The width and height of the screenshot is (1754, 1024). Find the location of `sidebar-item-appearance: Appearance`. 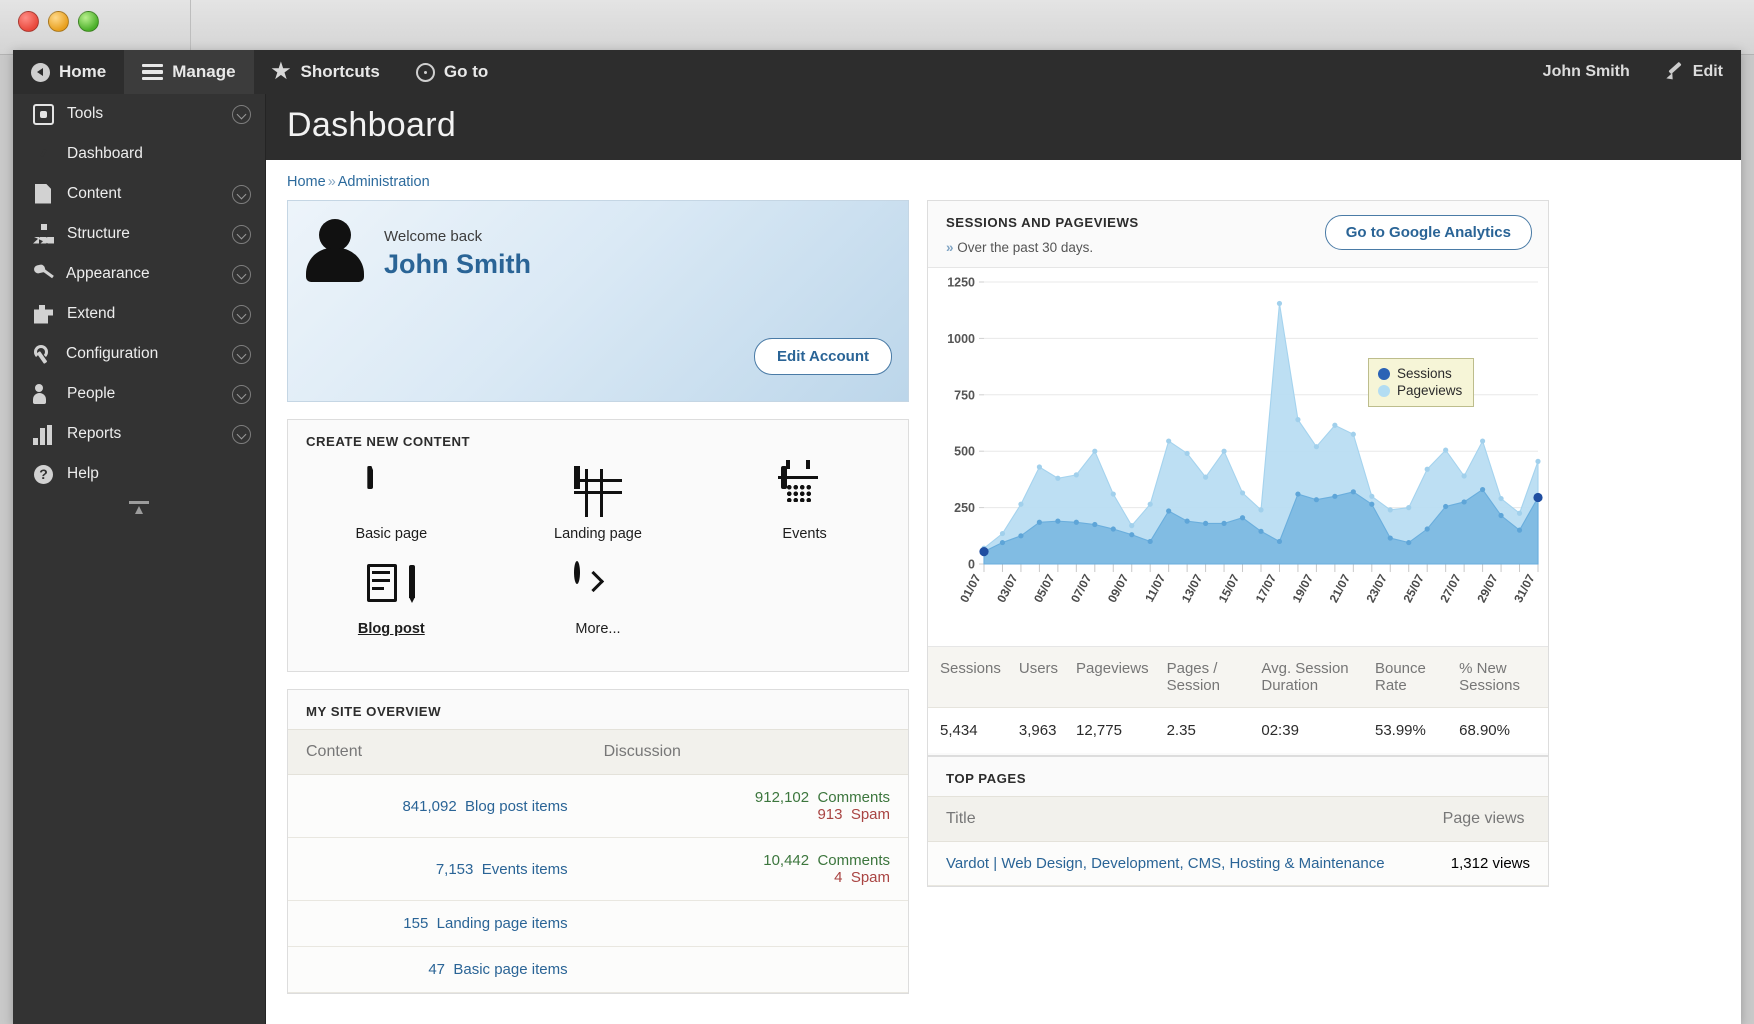

sidebar-item-appearance: Appearance is located at coordinates (139, 274).